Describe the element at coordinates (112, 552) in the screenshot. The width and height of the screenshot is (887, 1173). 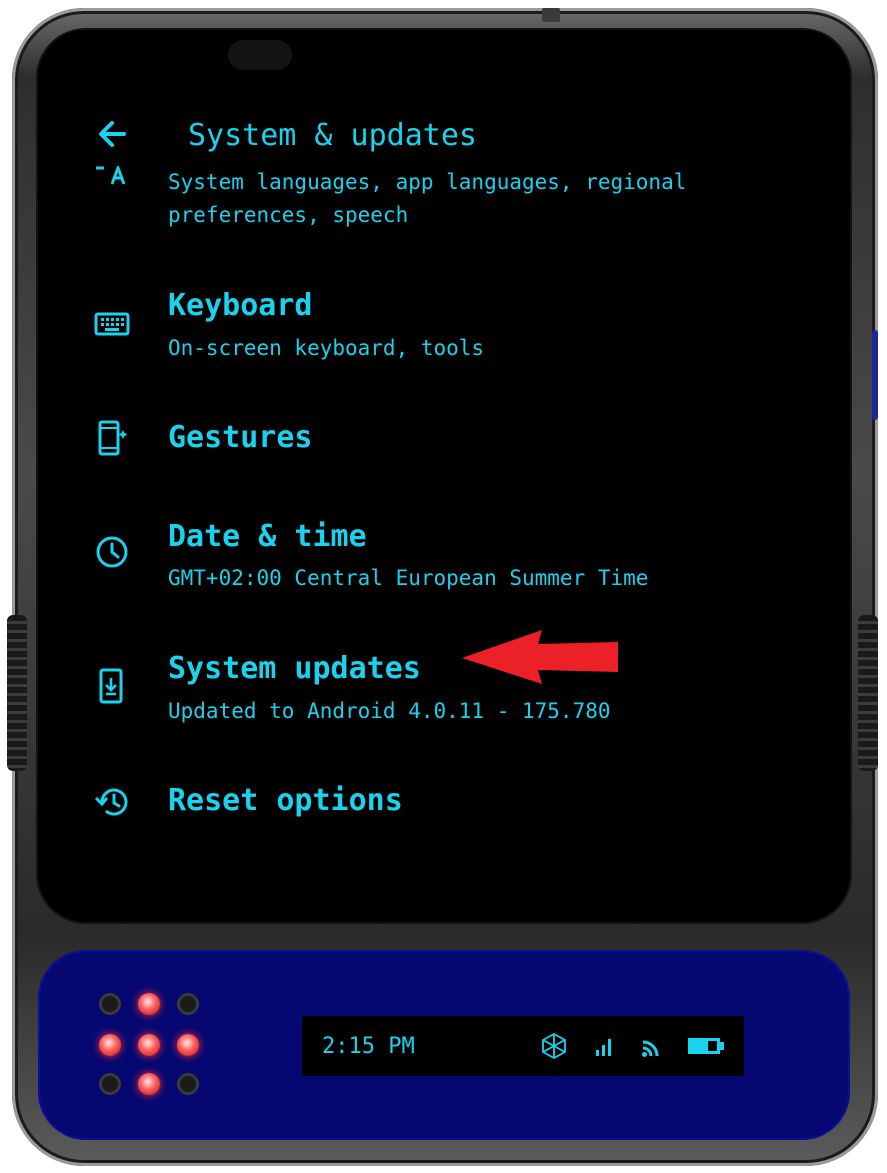
I see `clock-icon` at that location.